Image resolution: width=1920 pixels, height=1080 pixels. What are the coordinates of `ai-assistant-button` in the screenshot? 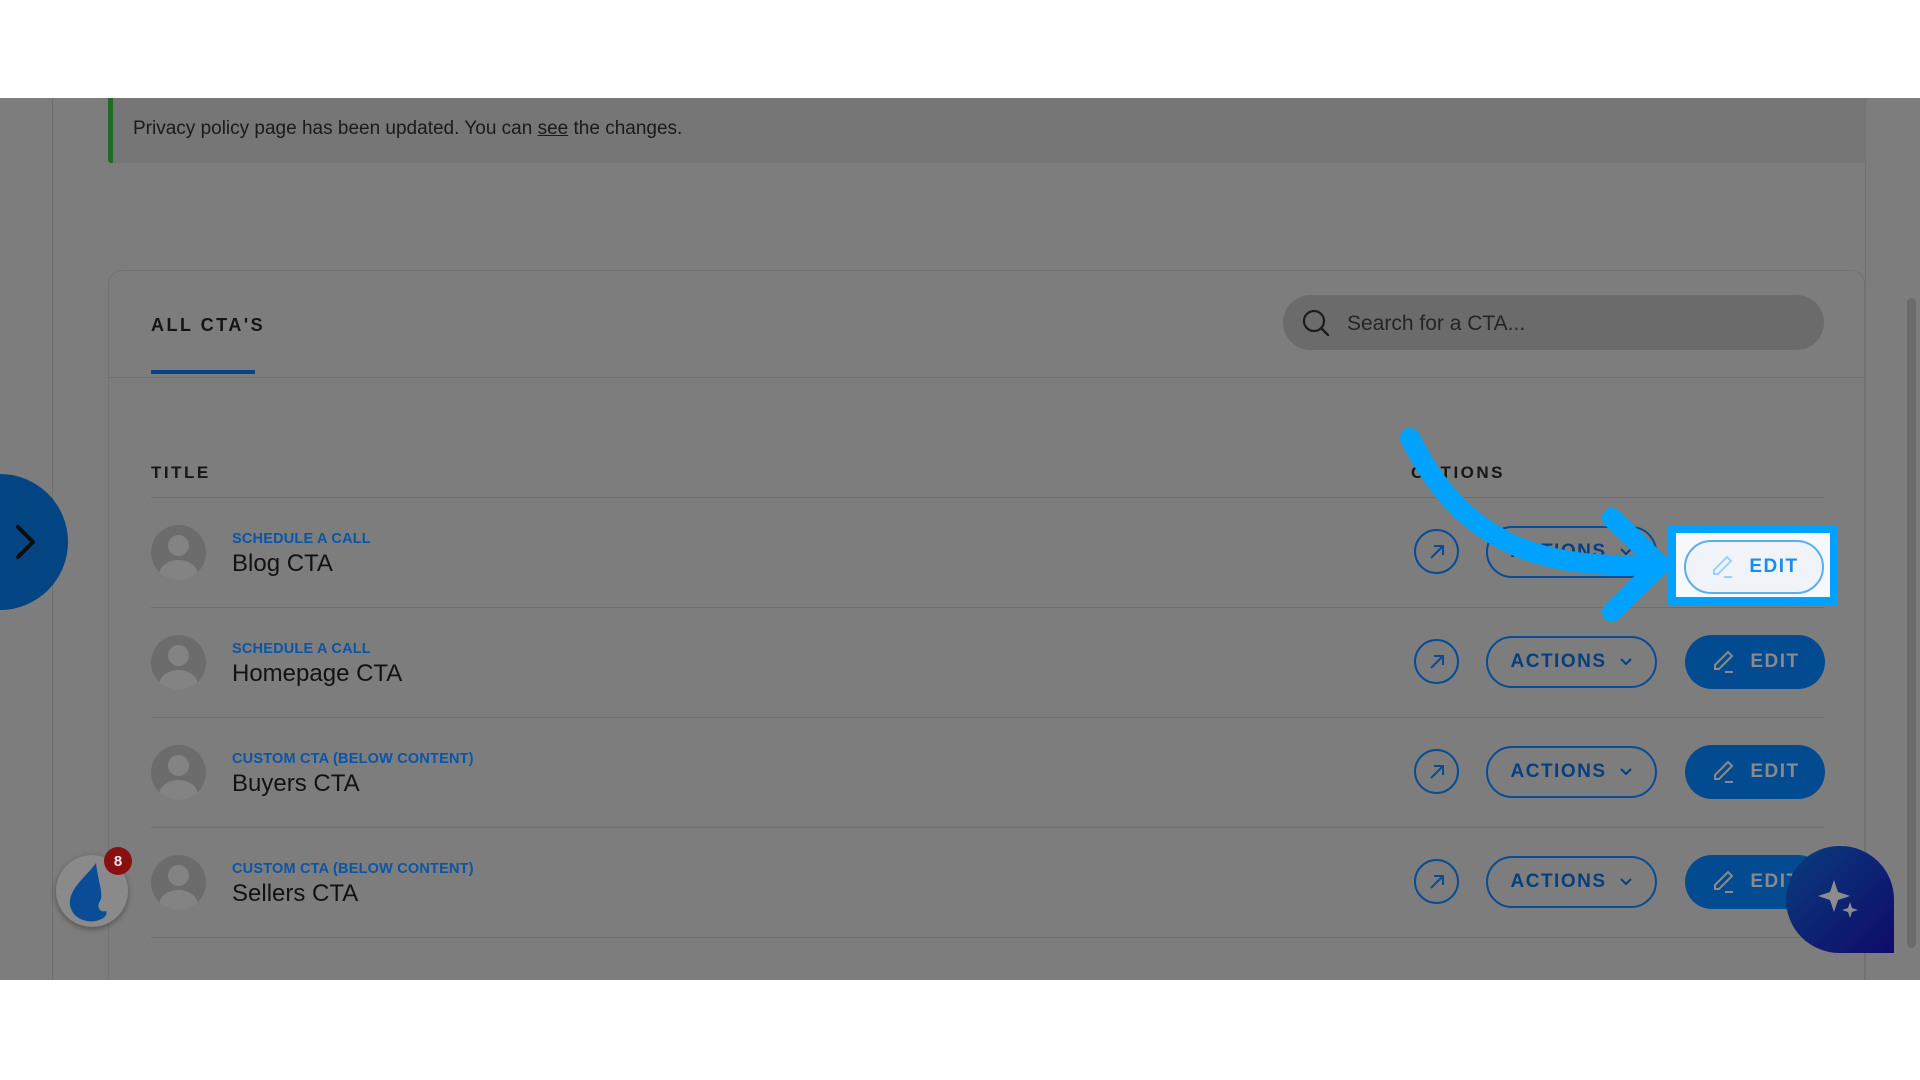 It's located at (1840, 899).